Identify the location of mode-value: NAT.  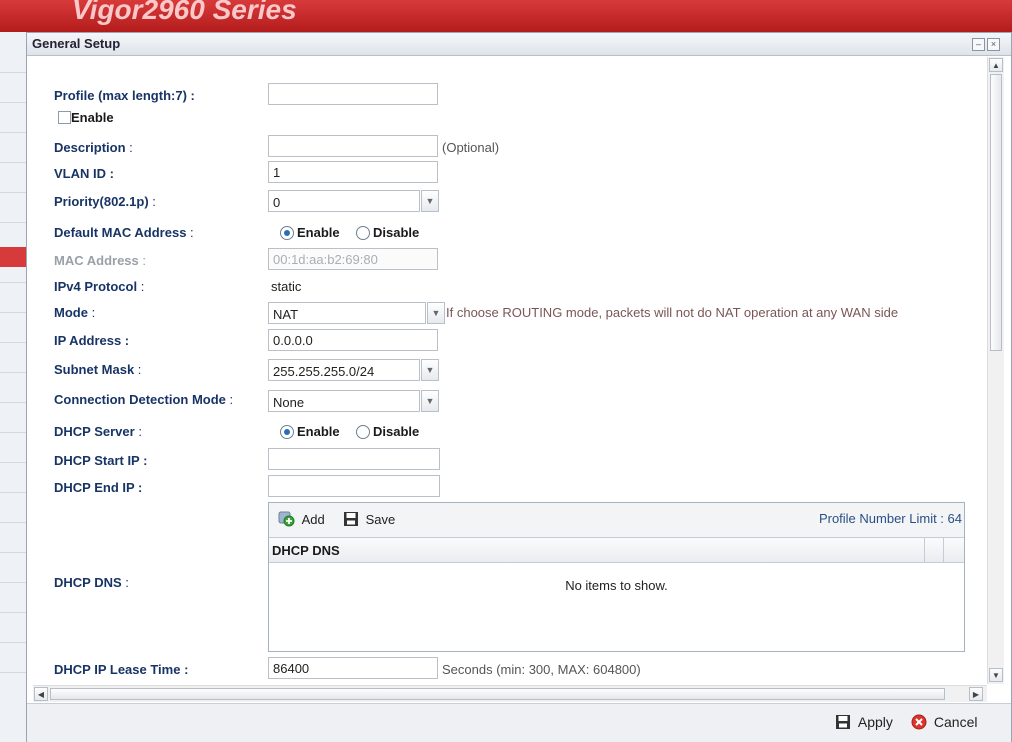
(286, 314).